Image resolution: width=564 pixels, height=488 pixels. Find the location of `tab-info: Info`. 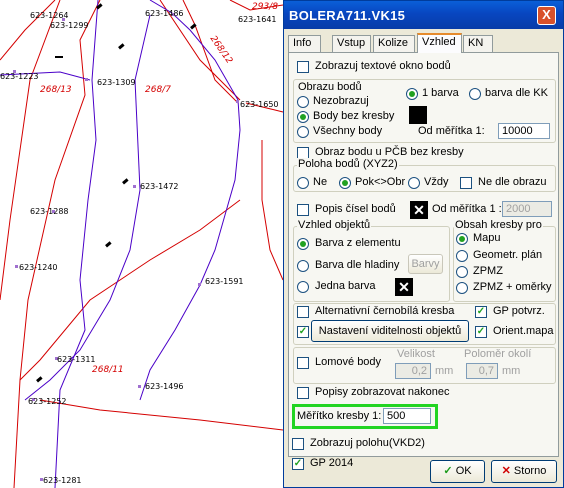

tab-info: Info is located at coordinates (304, 43).